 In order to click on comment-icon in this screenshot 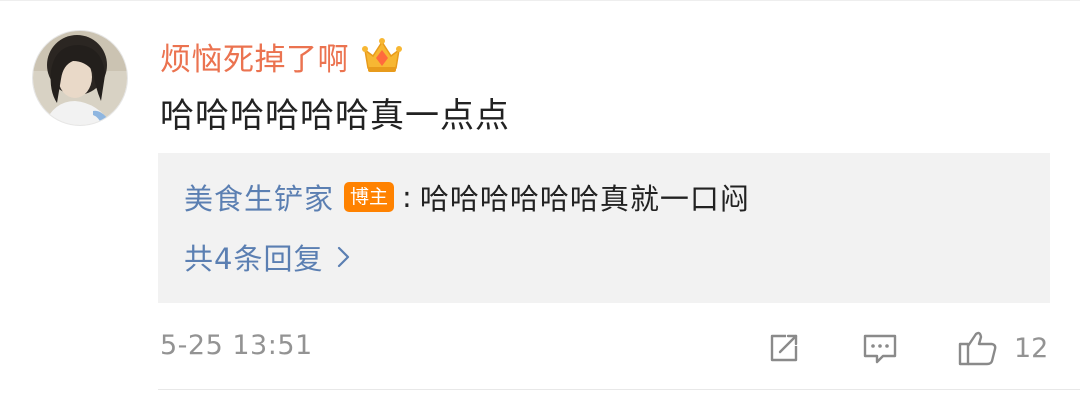, I will do `click(880, 349)`.